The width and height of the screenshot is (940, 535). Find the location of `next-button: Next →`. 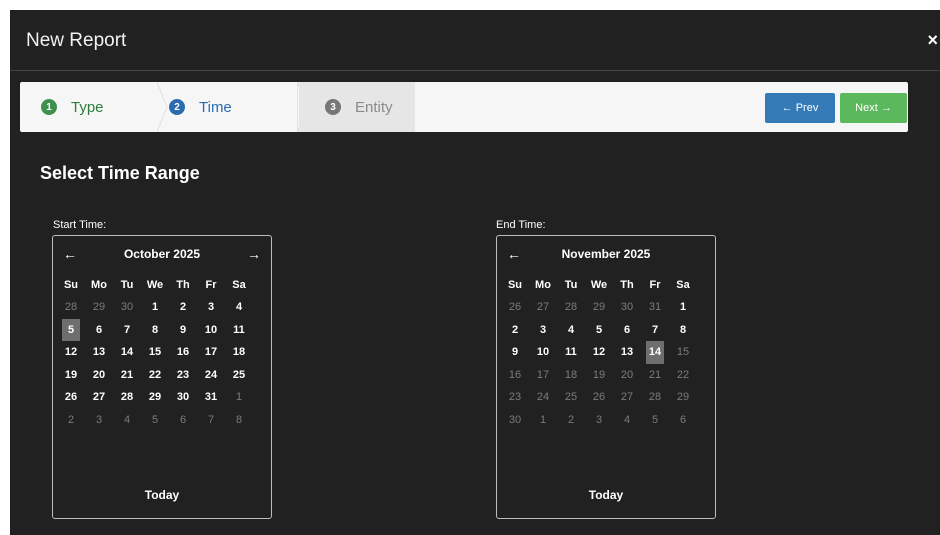

next-button: Next → is located at coordinates (873, 108).